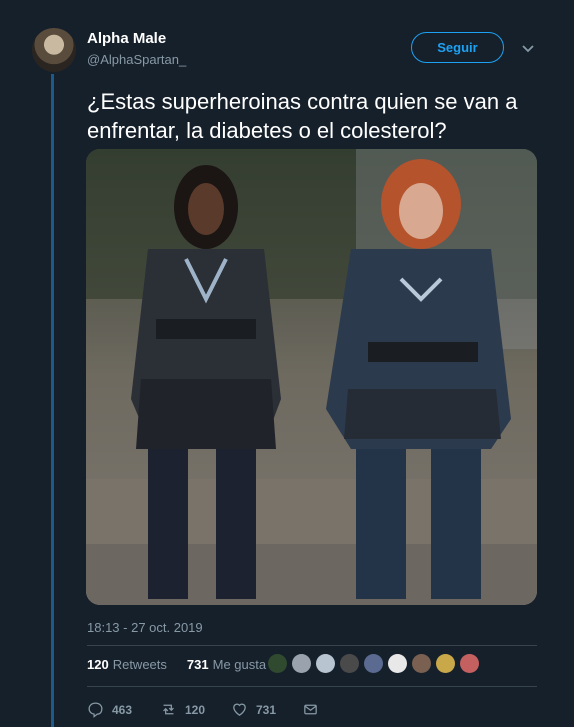 This screenshot has width=574, height=727. What do you see at coordinates (122, 709) in the screenshot?
I see `reply-count: 463` at bounding box center [122, 709].